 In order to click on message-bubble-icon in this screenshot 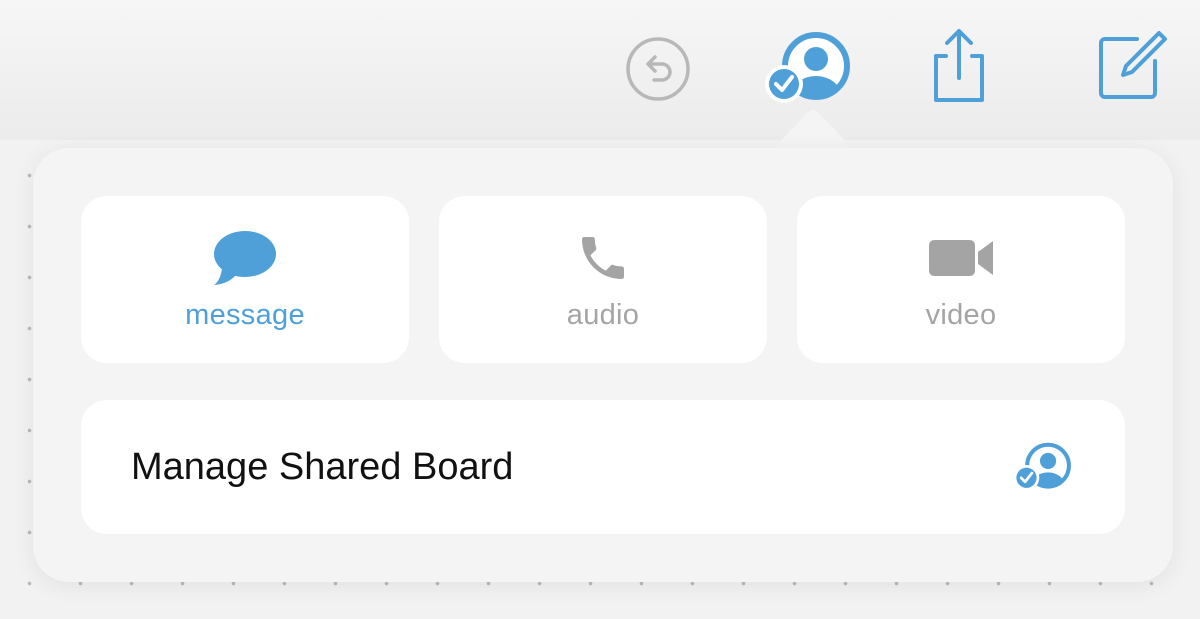, I will do `click(245, 258)`.